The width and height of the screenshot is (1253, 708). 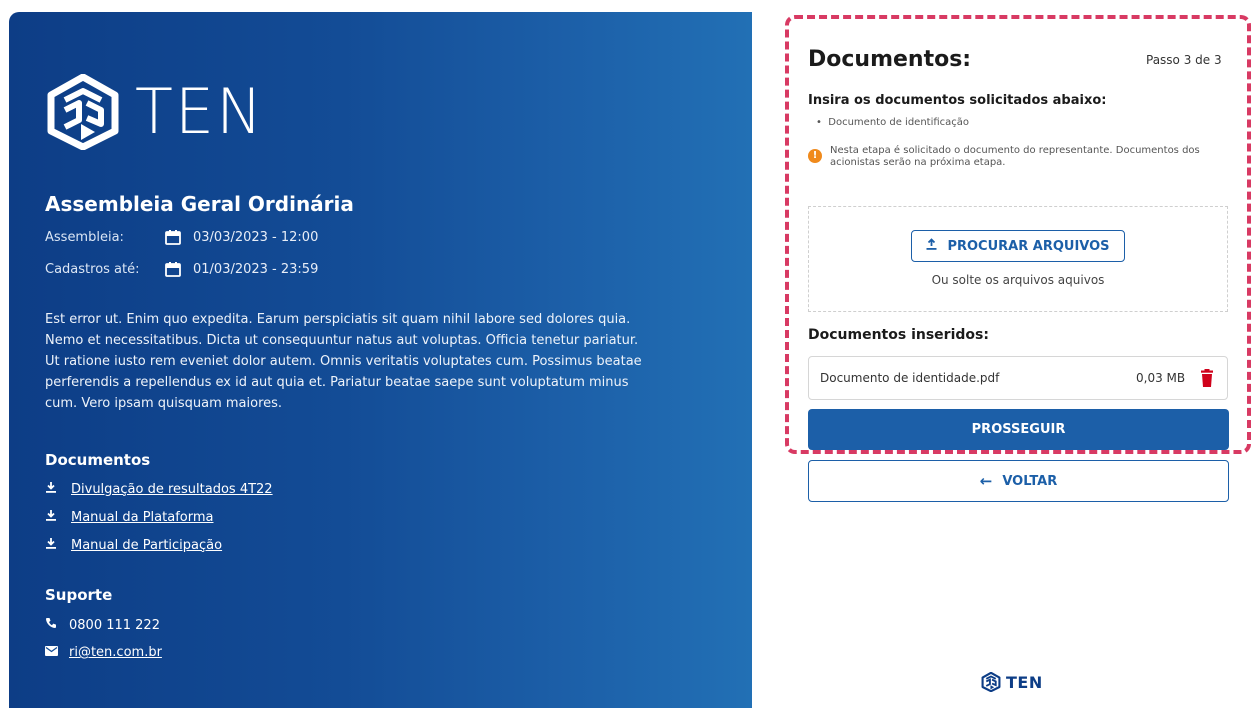 I want to click on assembly-date-row: Assembleia: 03/03/2023 - 12:00, so click(x=181, y=237).